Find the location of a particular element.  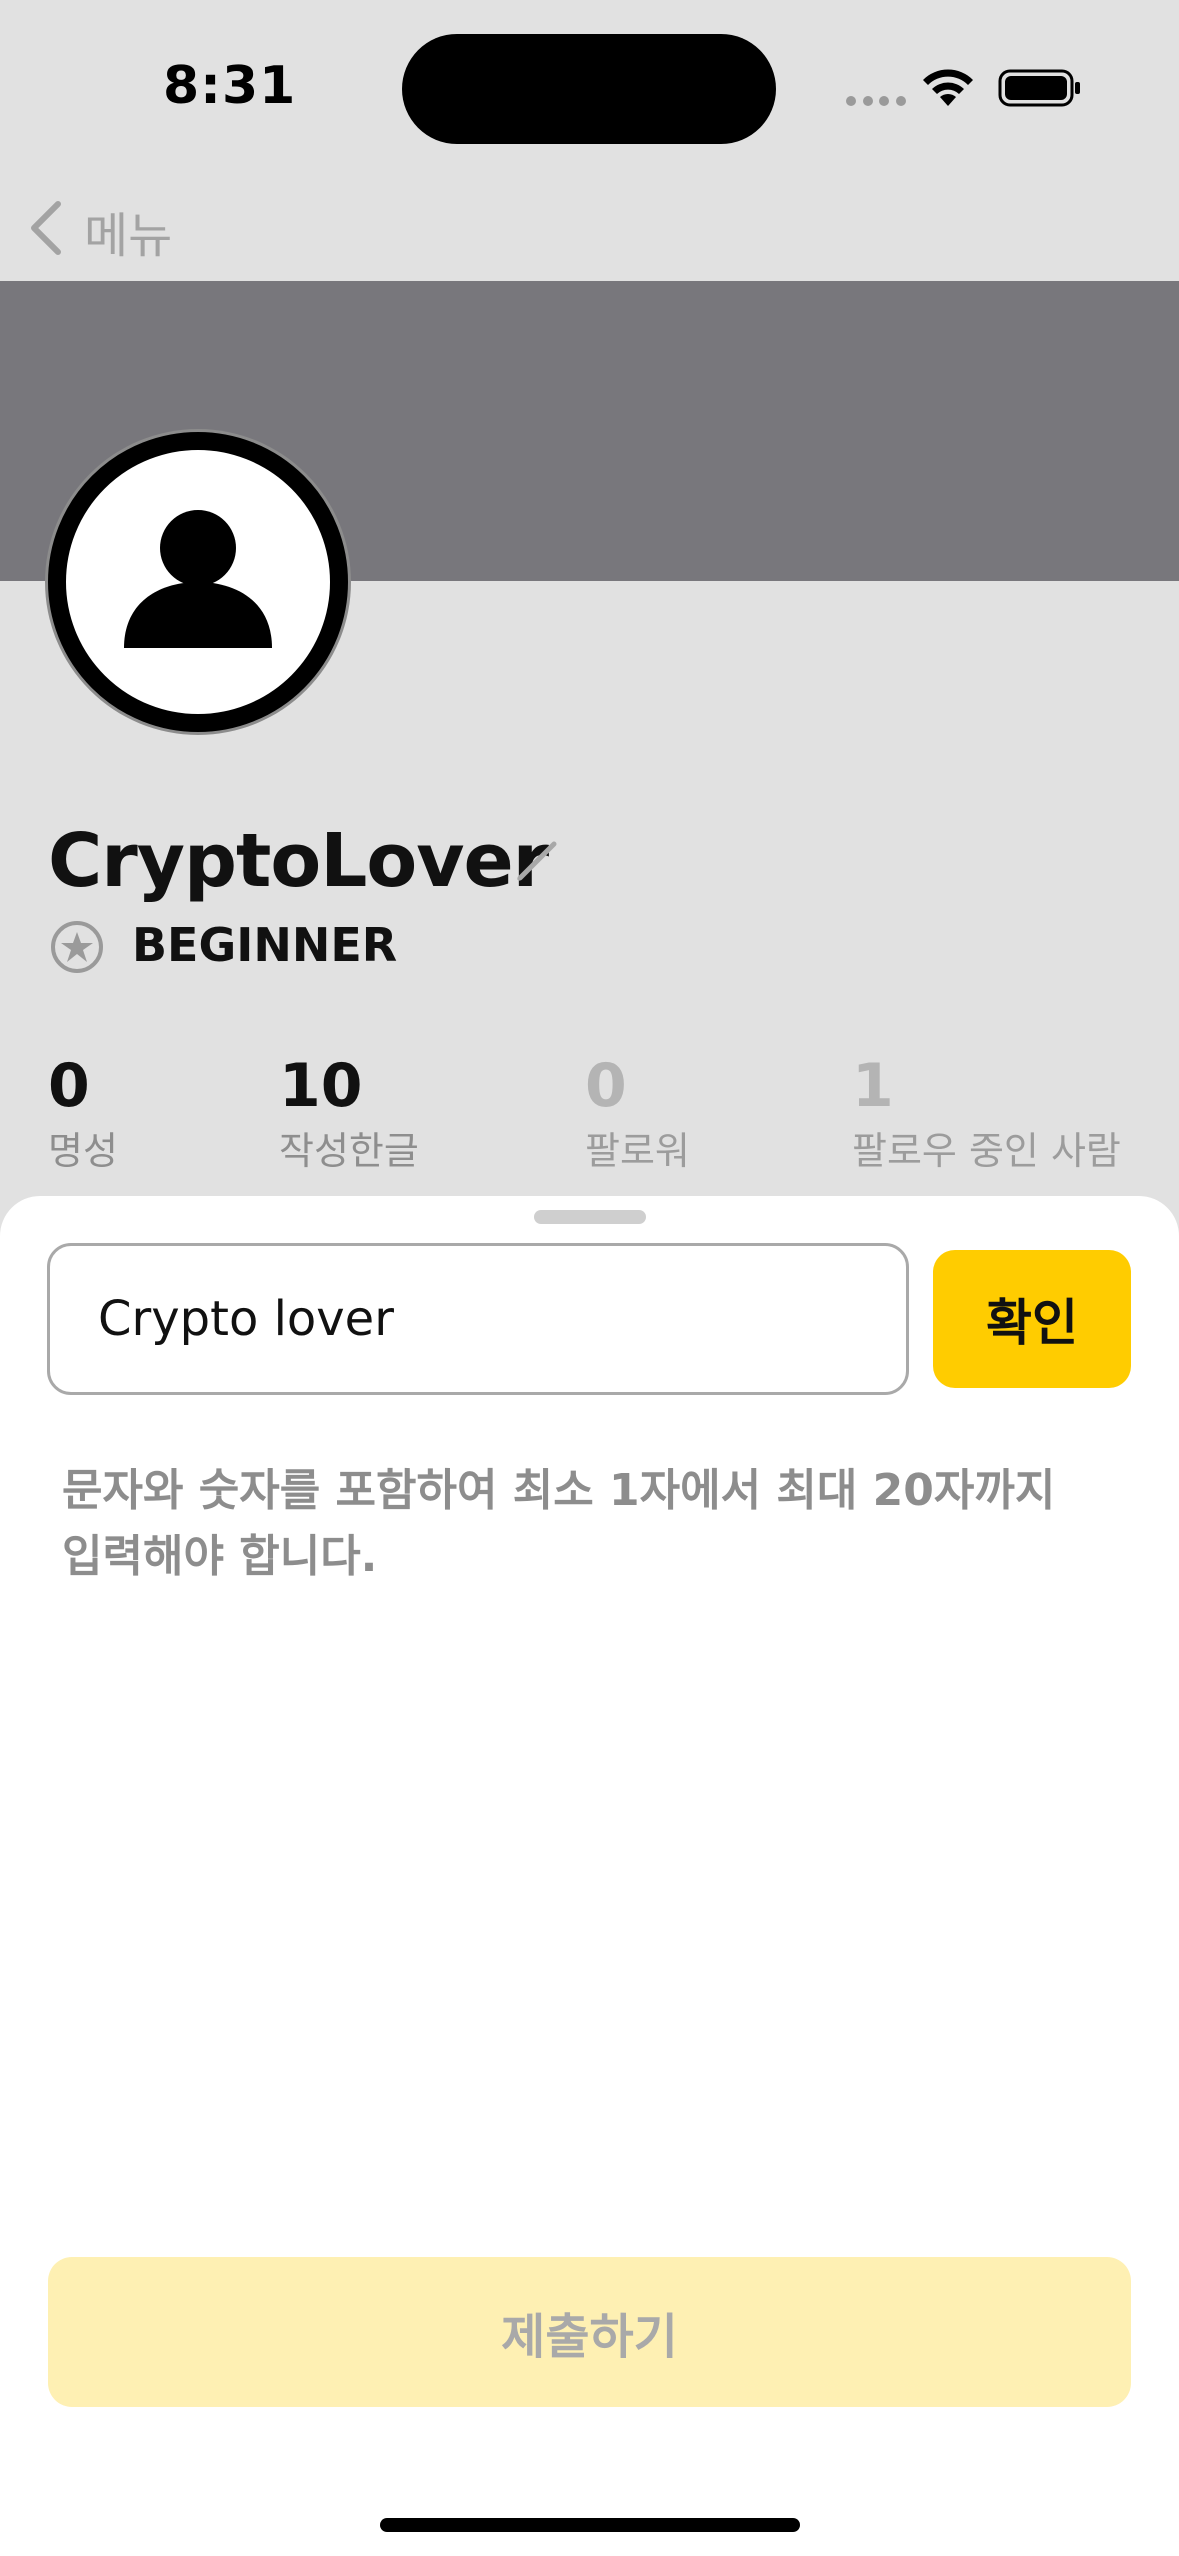

confirm-button: 확인 is located at coordinates (1032, 1319).